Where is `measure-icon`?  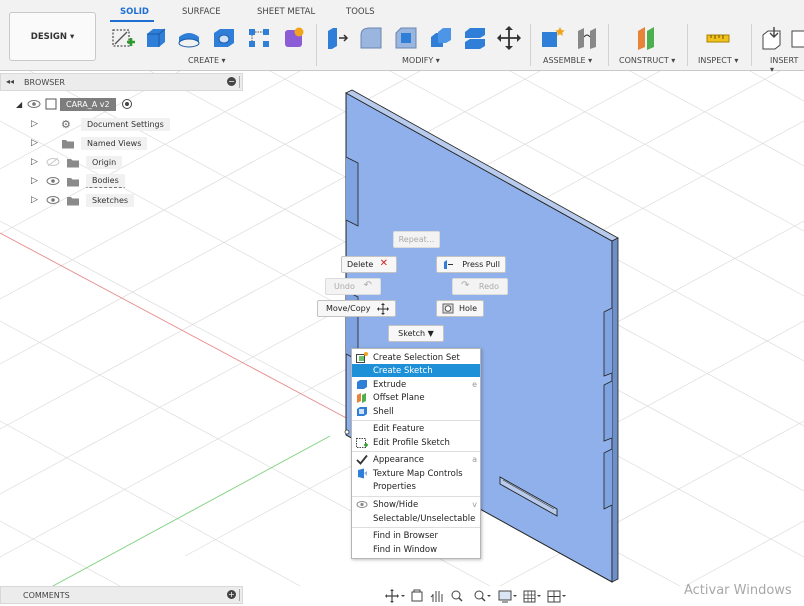
measure-icon is located at coordinates (718, 38).